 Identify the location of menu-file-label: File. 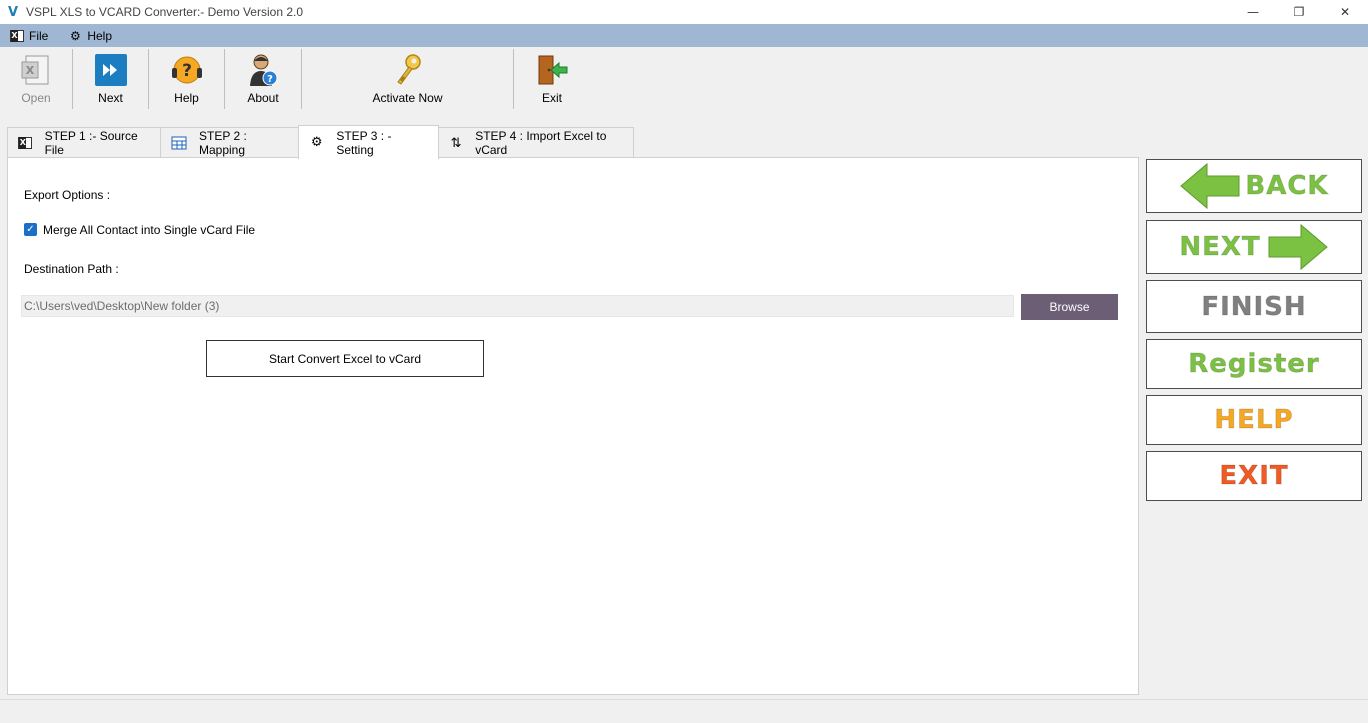
(39, 35).